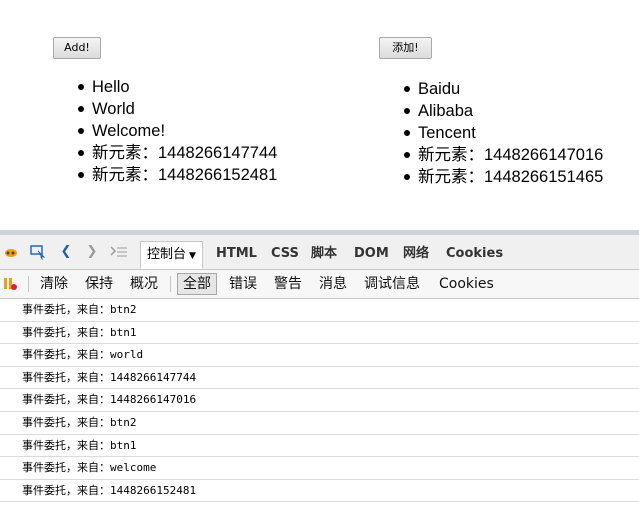 This screenshot has width=639, height=532. What do you see at coordinates (133, 468) in the screenshot?
I see `log-source: welcome` at bounding box center [133, 468].